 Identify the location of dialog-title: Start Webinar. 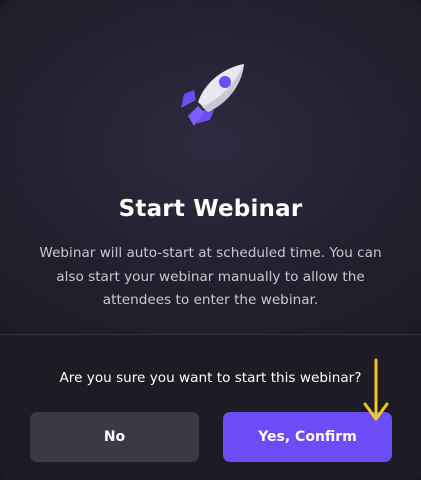
(210, 209).